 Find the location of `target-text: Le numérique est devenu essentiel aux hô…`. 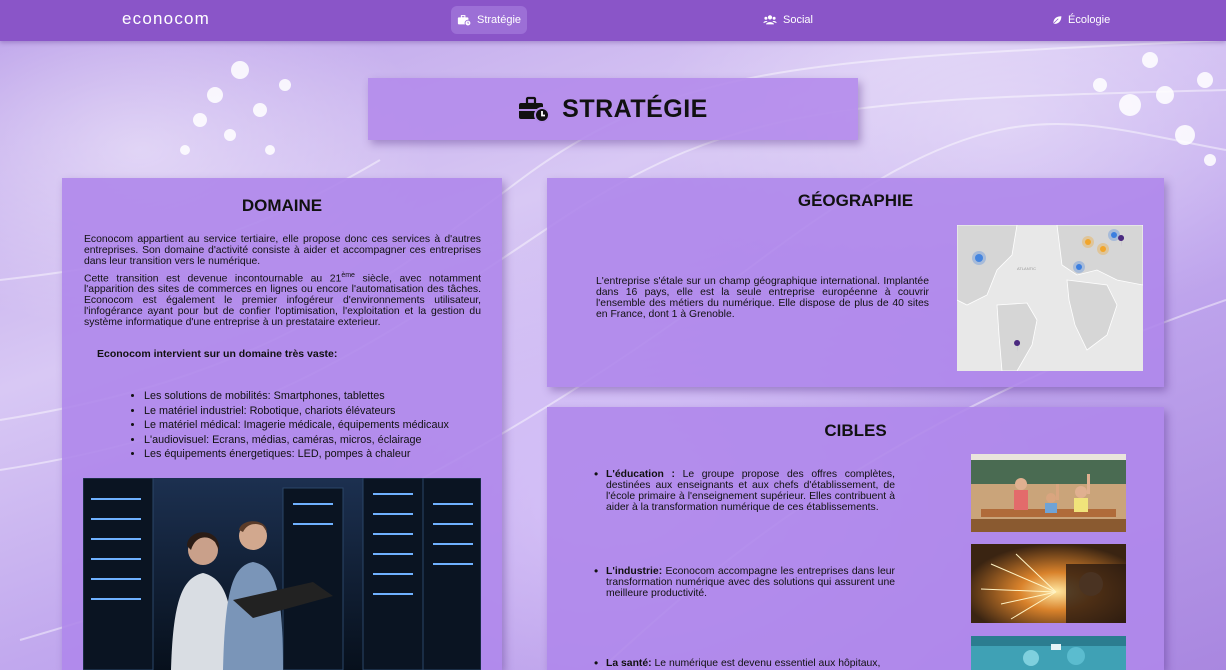

target-text: Le numérique est devenu essentiel aux hô… is located at coordinates (766, 663).